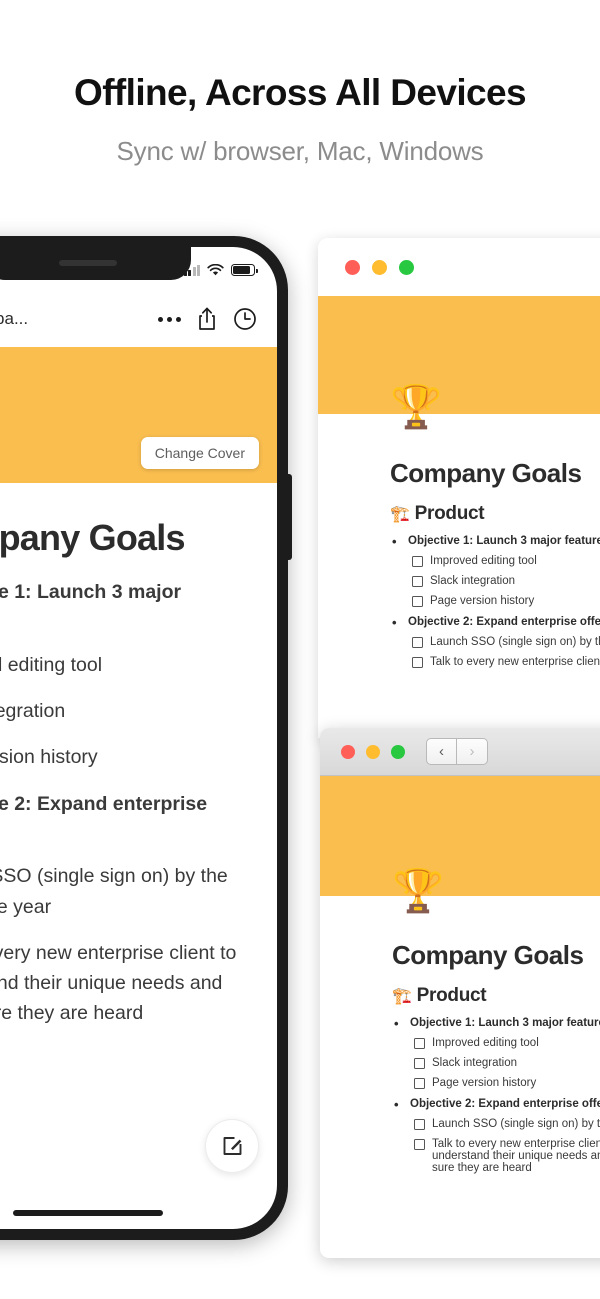 This screenshot has height=1299, width=600. Describe the element at coordinates (127, 817) in the screenshot. I see `phone-objective-2: Objective 2: Expand enterprise offering` at that location.